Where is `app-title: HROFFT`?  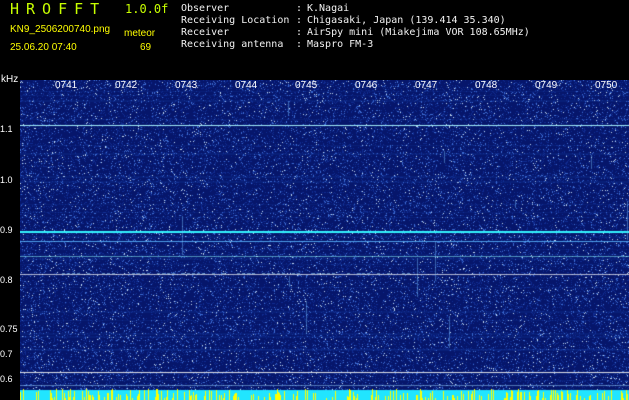 app-title: HROFFT is located at coordinates (58, 9).